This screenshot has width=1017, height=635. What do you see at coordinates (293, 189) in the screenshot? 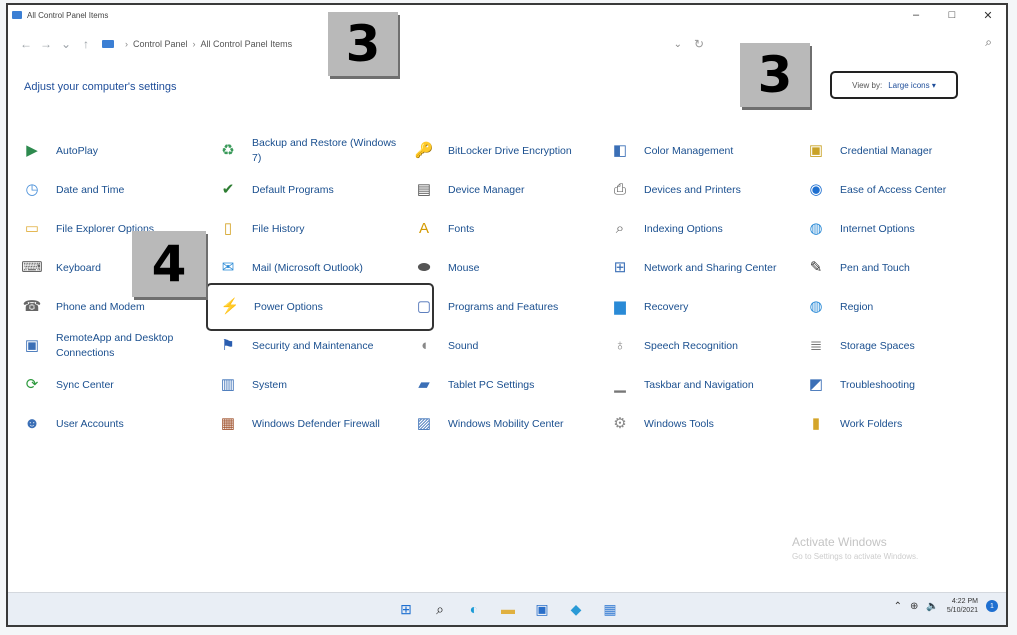
I see `control-panel-item-label: Default Programs` at bounding box center [293, 189].